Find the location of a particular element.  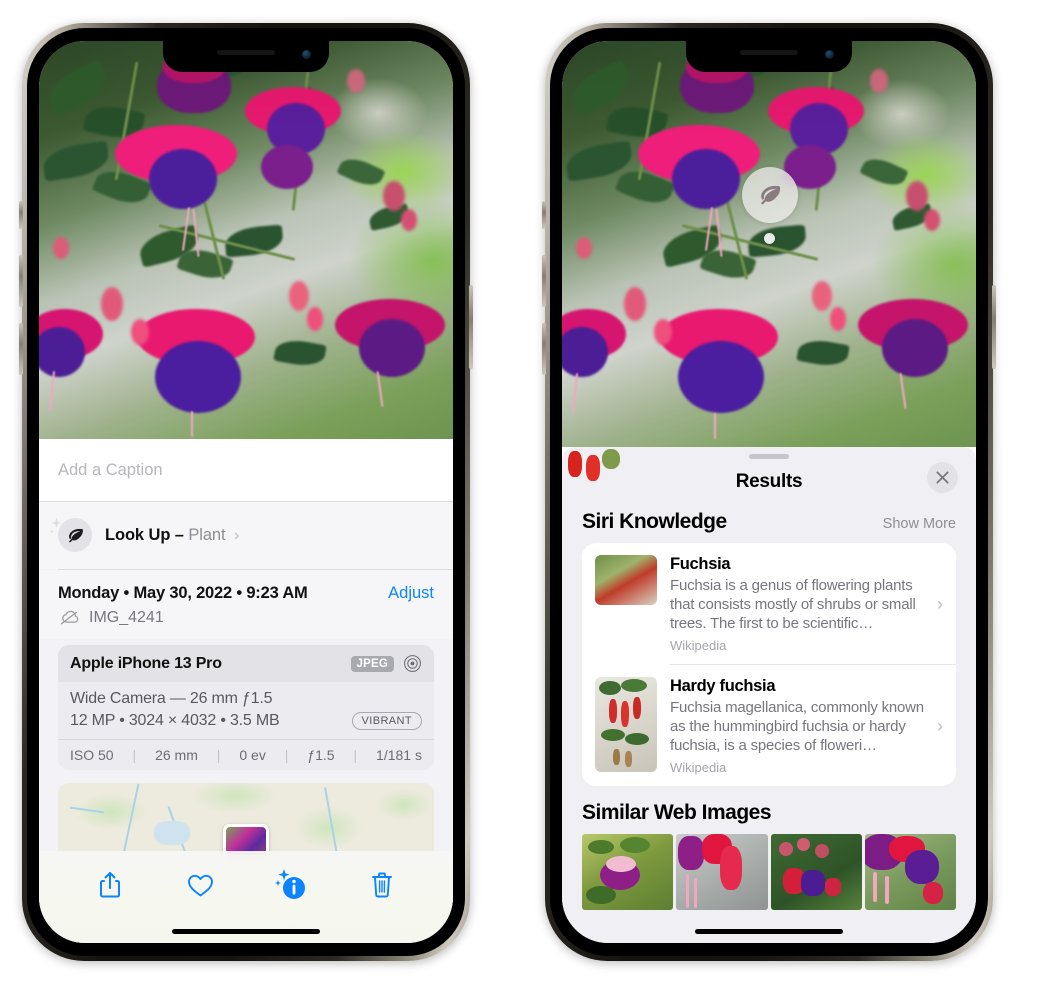

results-title: Results is located at coordinates (769, 481).